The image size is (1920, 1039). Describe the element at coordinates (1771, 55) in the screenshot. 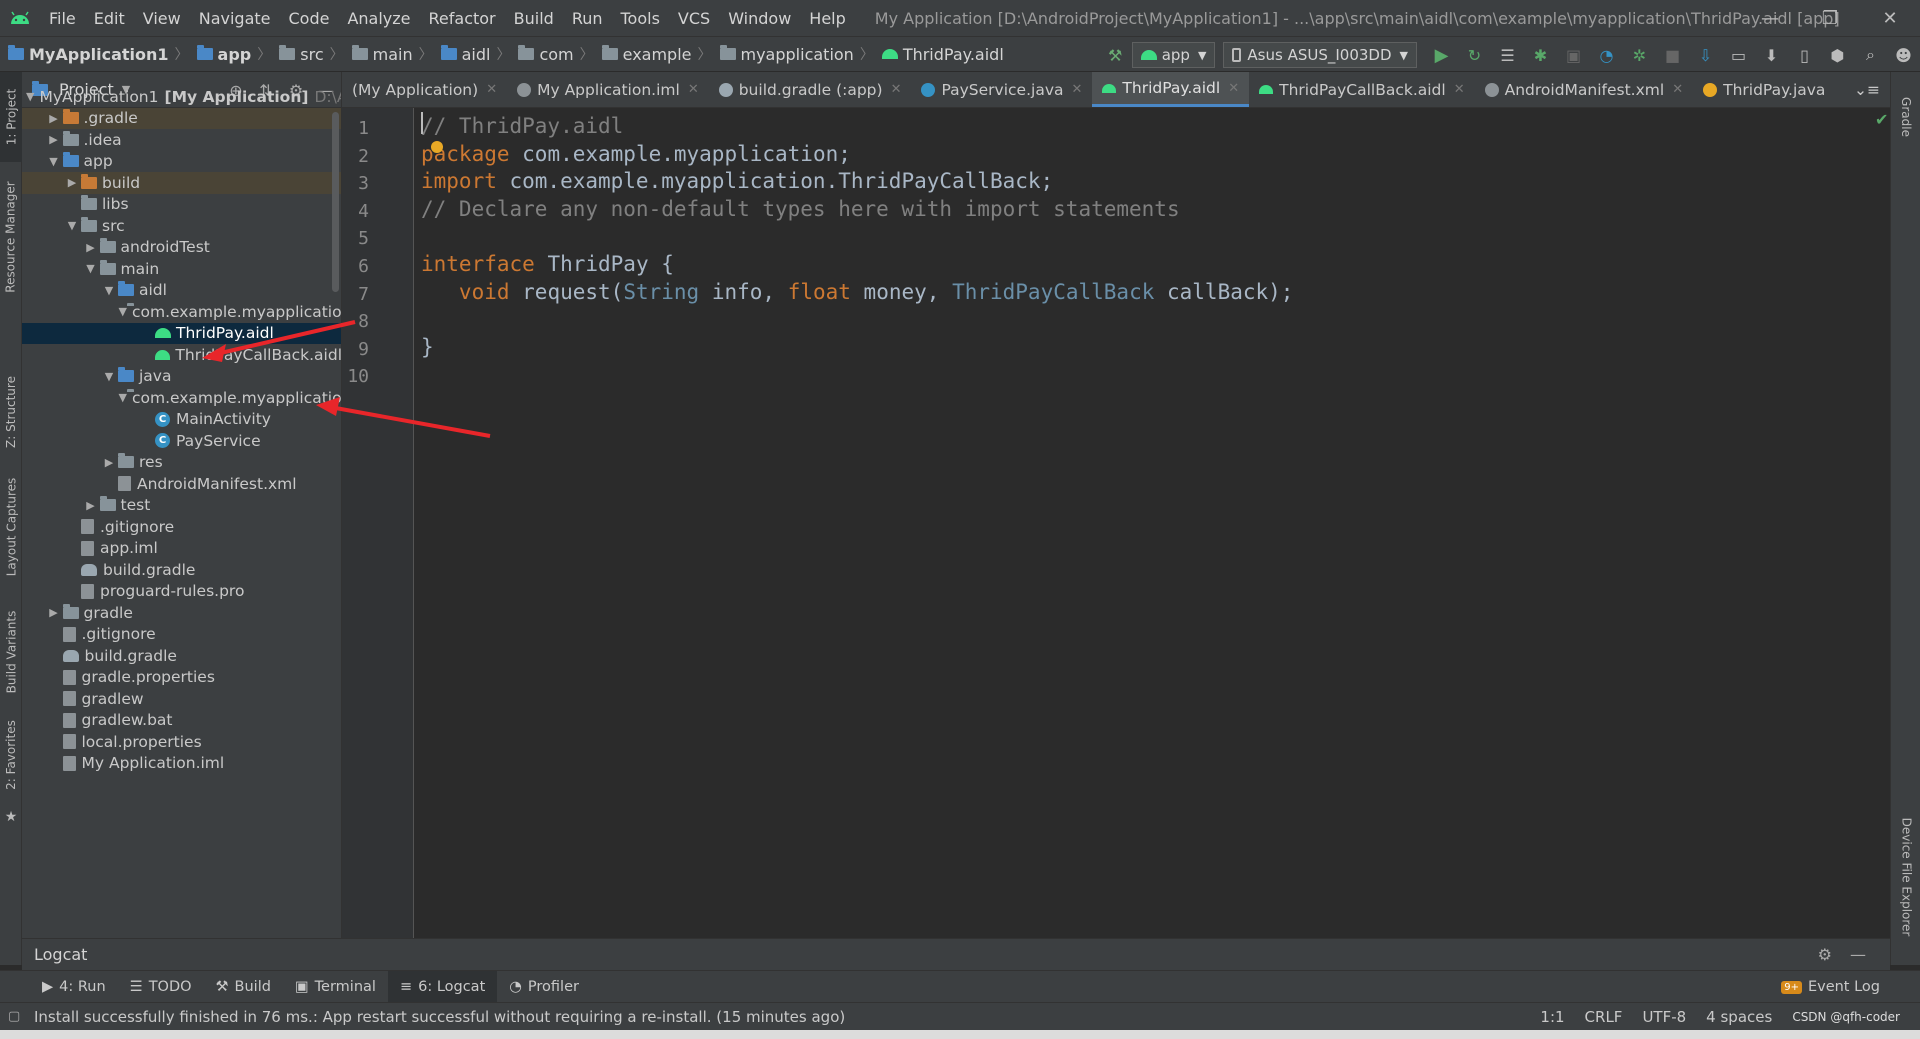

I see `sdk-manager-icon: ⬇` at that location.